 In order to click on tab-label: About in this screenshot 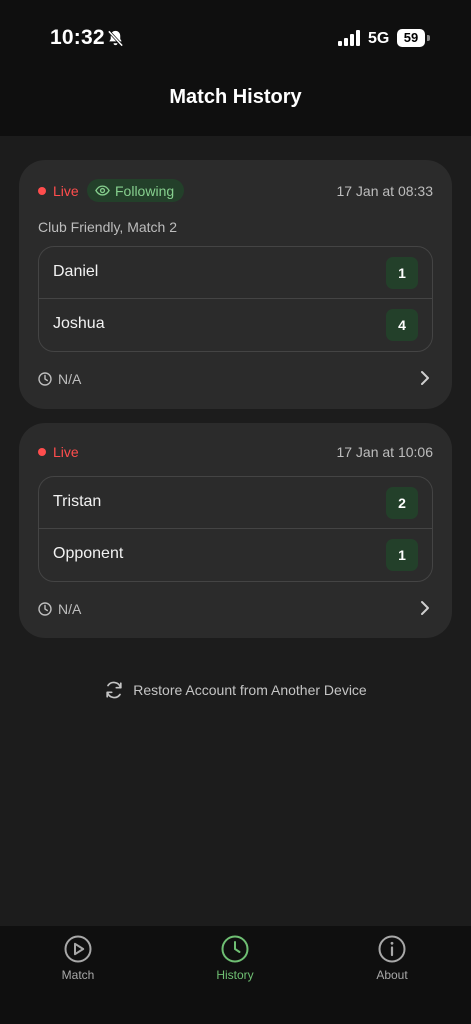, I will do `click(392, 975)`.